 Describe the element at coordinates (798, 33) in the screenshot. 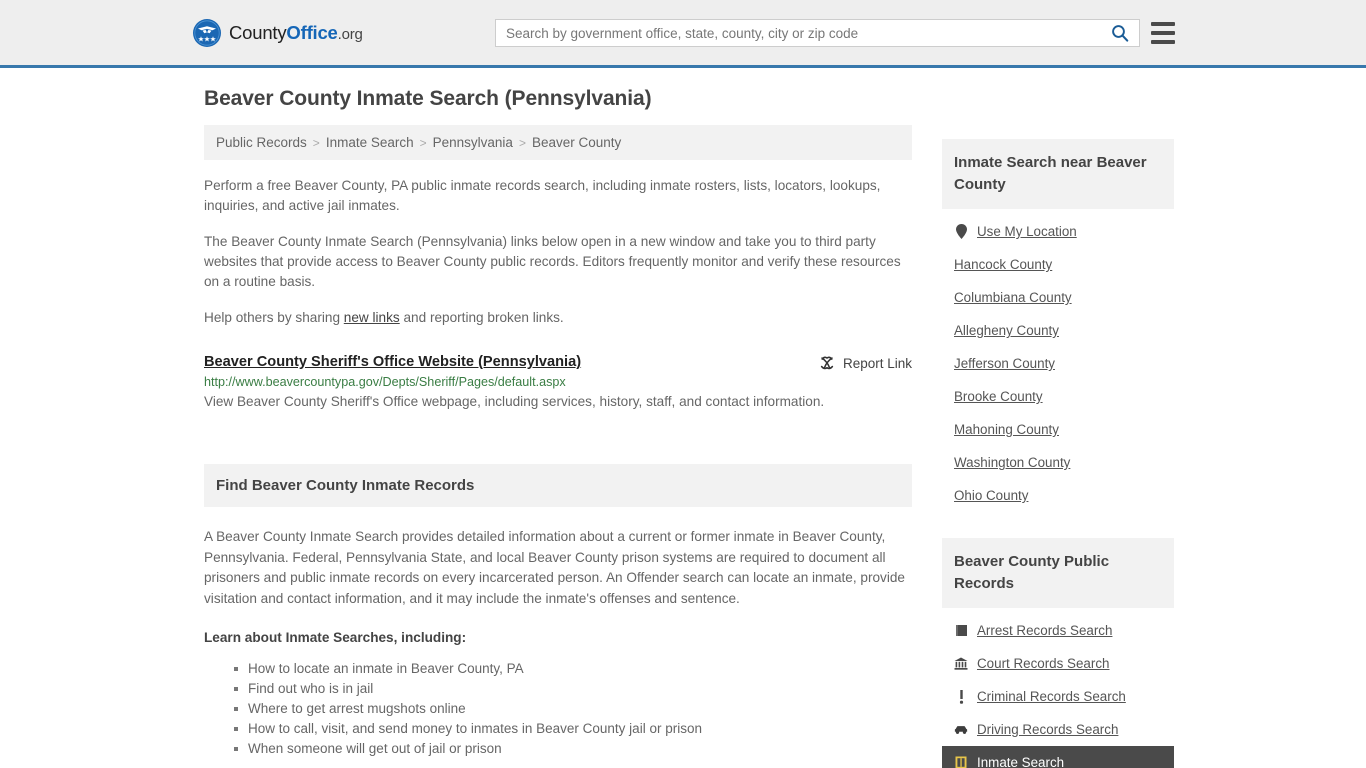

I see `search-input` at that location.